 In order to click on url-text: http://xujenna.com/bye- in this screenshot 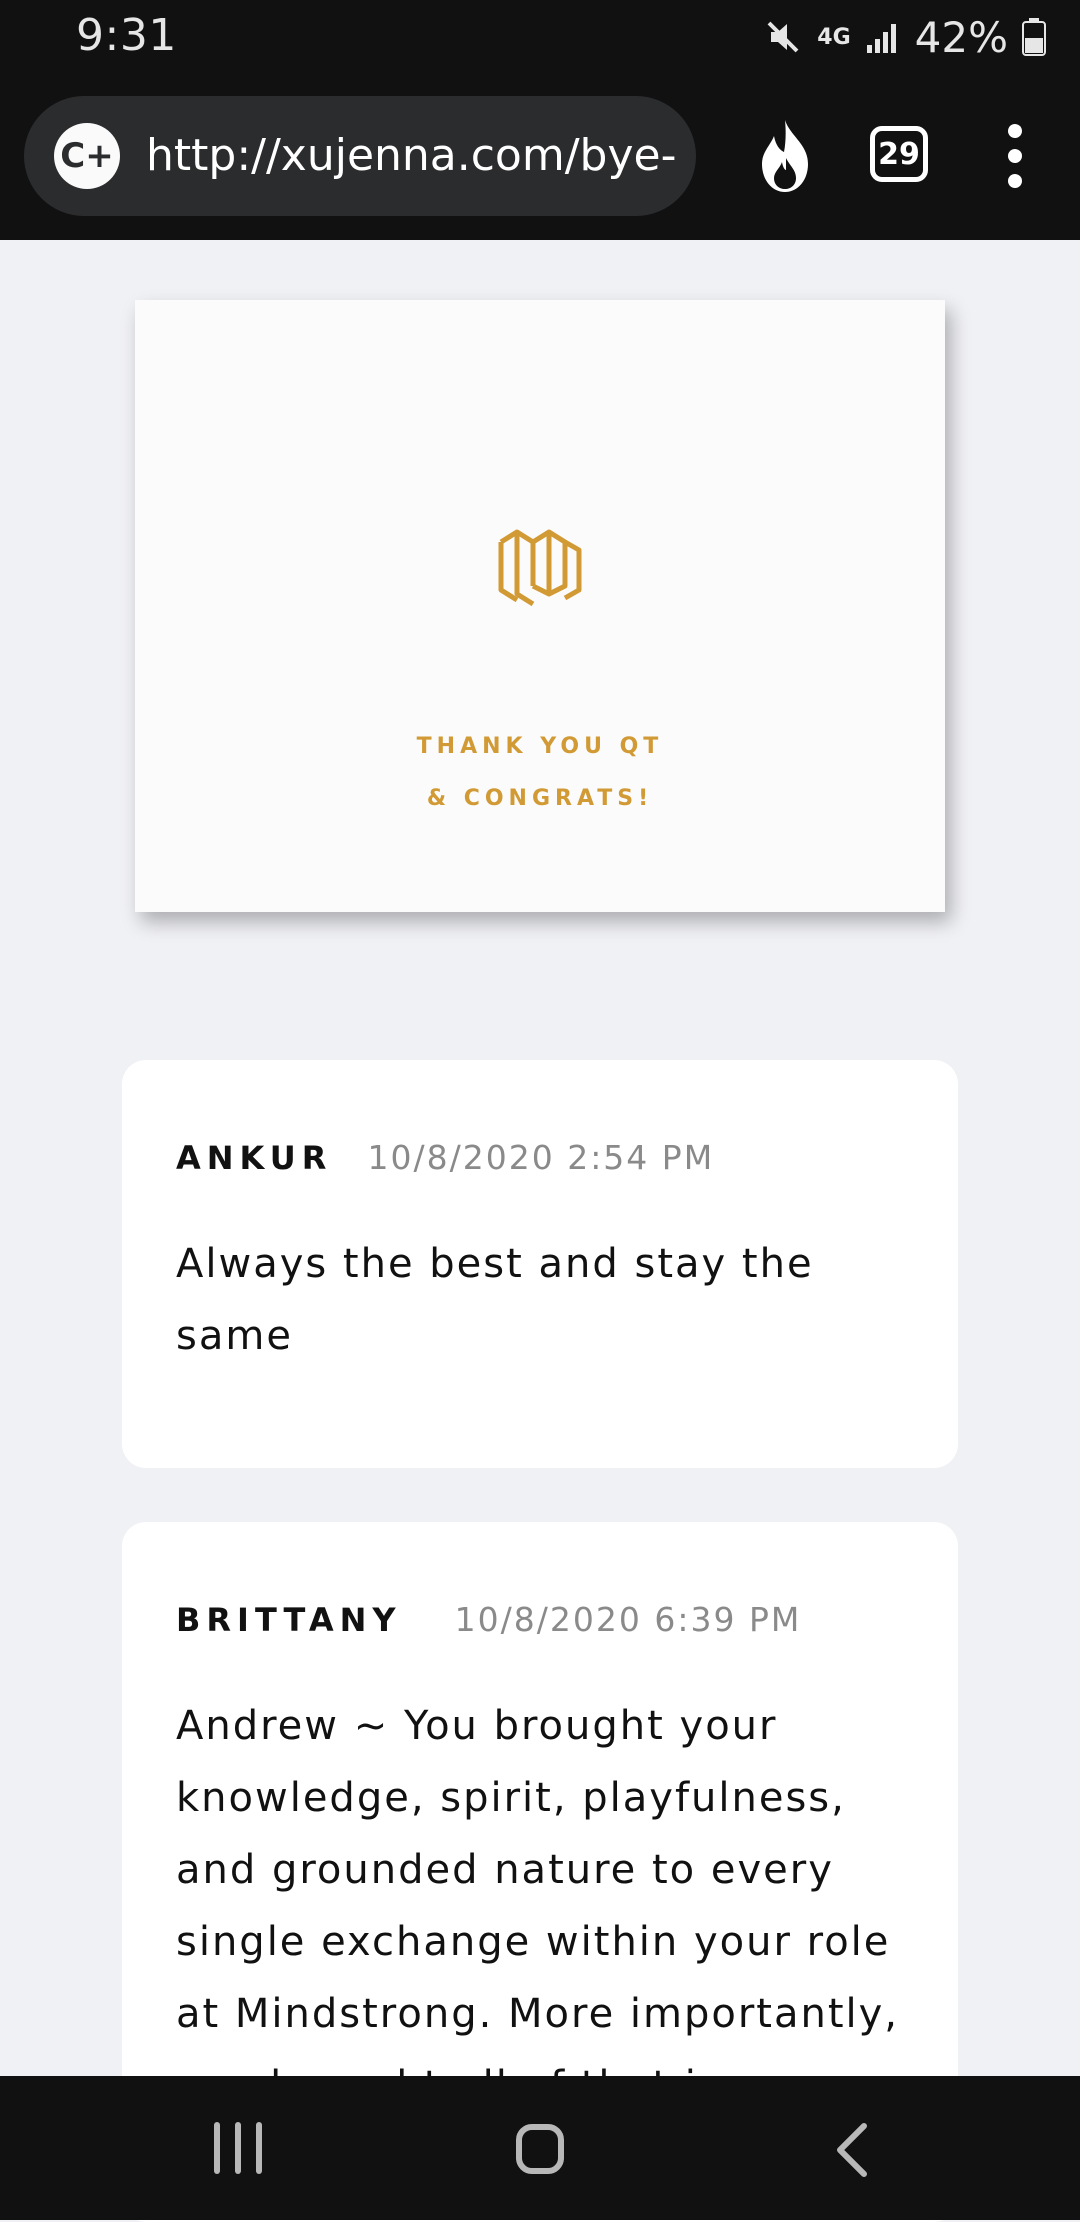, I will do `click(416, 156)`.